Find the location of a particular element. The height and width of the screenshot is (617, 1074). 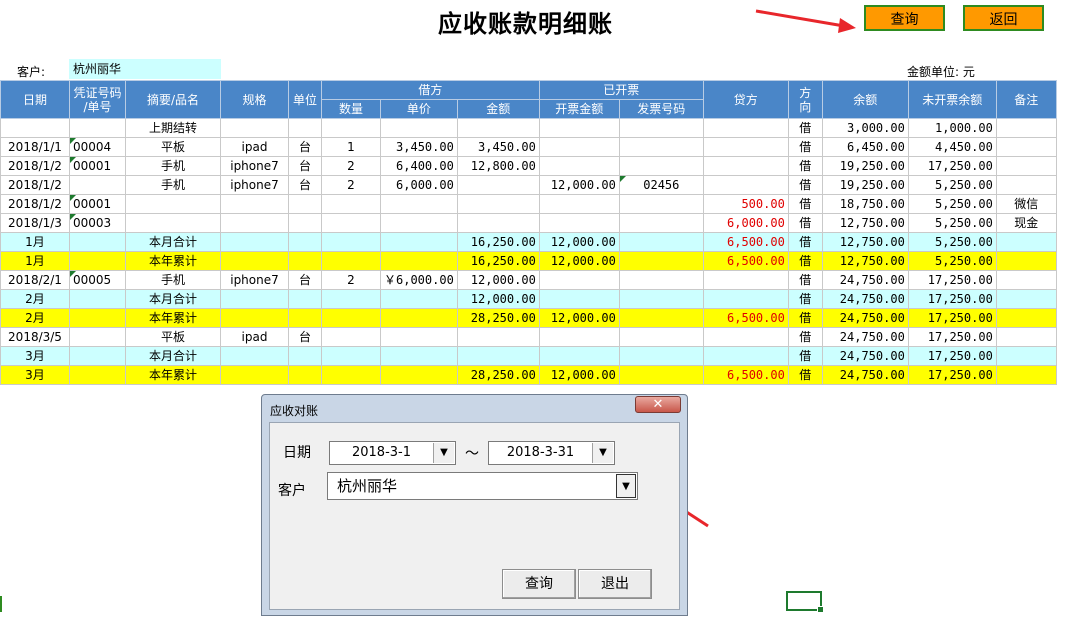

cell-summary: 本月合计 is located at coordinates (173, 299).